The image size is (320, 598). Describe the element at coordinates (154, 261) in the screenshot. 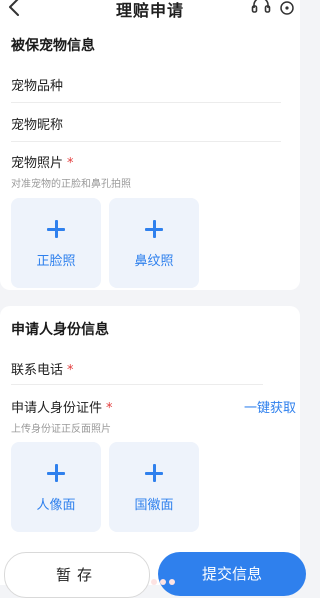

I see `upload-label: 鼻纹照` at that location.